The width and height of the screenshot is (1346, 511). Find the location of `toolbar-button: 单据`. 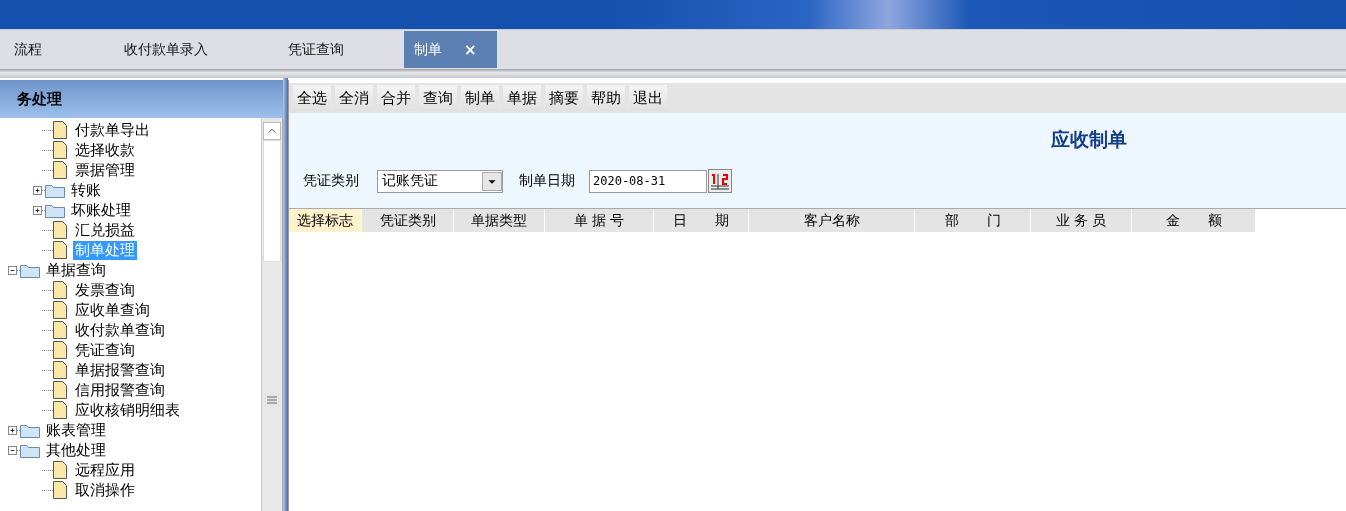

toolbar-button: 单据 is located at coordinates (522, 98).